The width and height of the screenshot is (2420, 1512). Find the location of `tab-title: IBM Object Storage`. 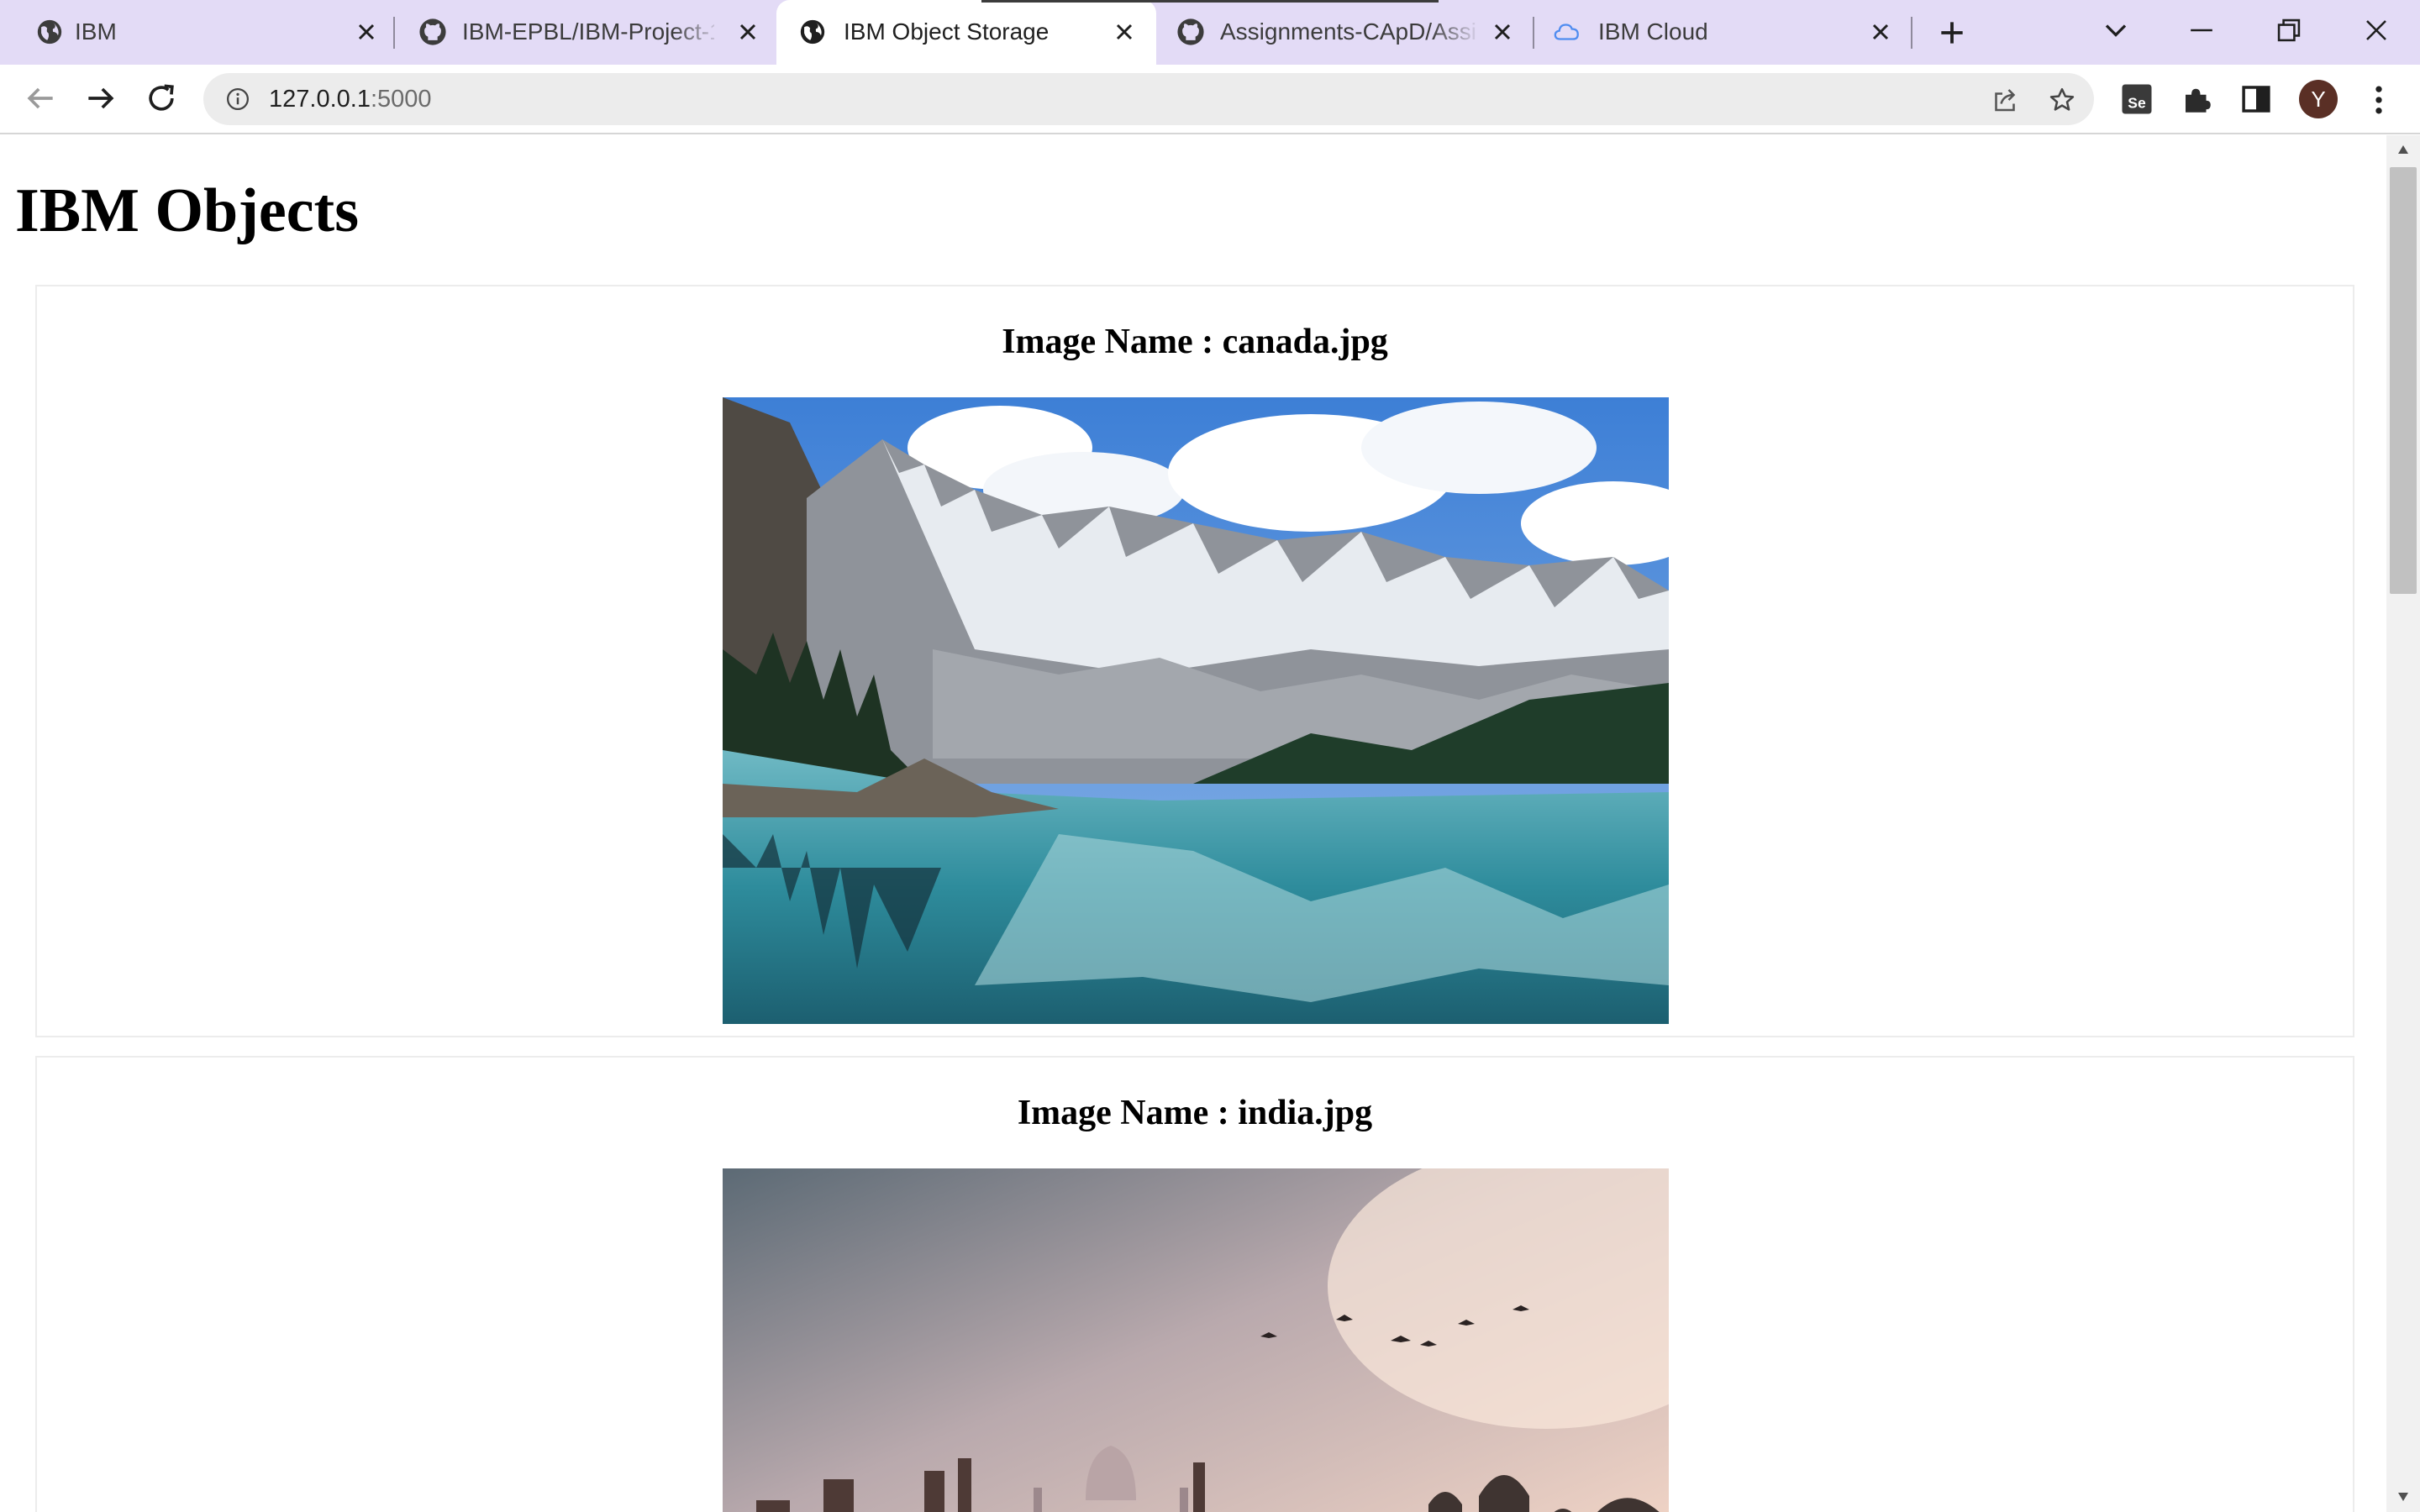

tab-title: IBM Object Storage is located at coordinates (947, 31).